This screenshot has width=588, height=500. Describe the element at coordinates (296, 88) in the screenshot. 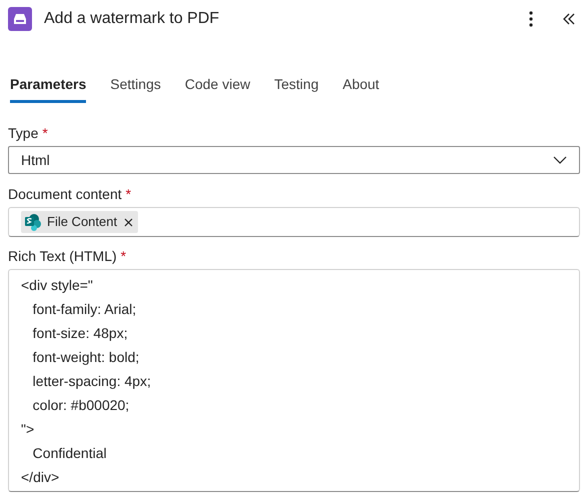

I see `tab: Testing` at that location.